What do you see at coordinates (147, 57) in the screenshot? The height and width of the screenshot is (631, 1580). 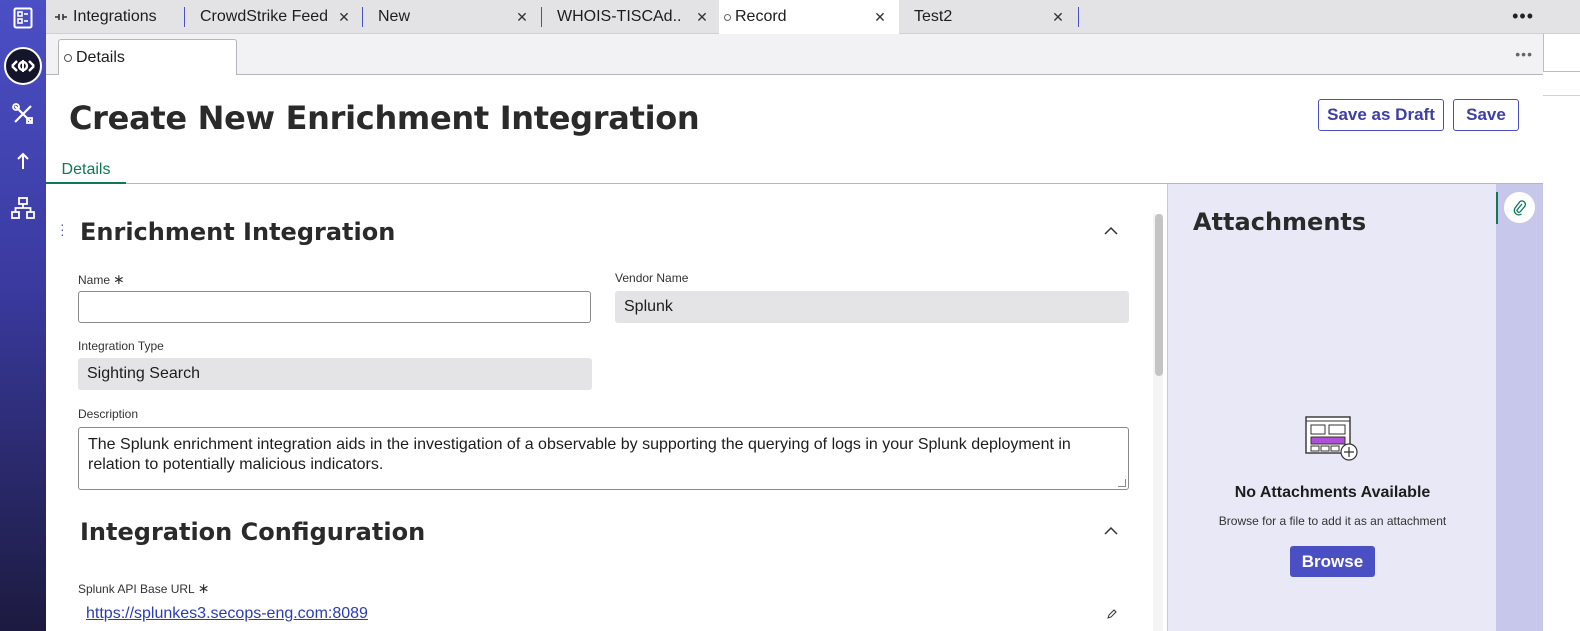 I see `subtab-details: Details` at bounding box center [147, 57].